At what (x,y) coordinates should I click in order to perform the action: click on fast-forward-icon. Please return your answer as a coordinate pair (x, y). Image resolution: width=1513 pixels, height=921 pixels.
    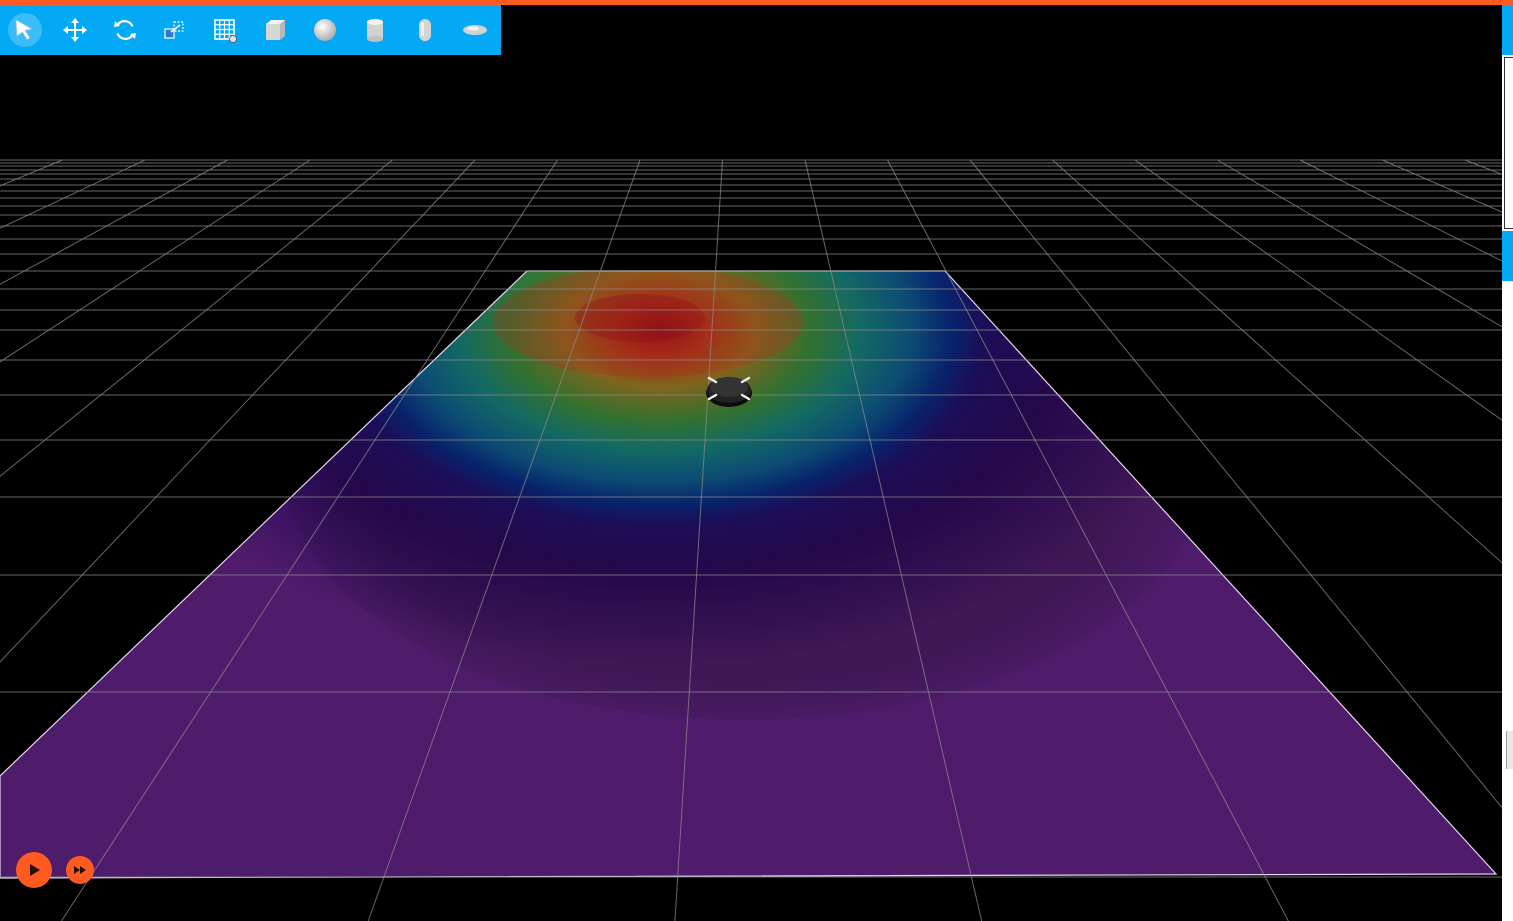
    Looking at the image, I should click on (80, 870).